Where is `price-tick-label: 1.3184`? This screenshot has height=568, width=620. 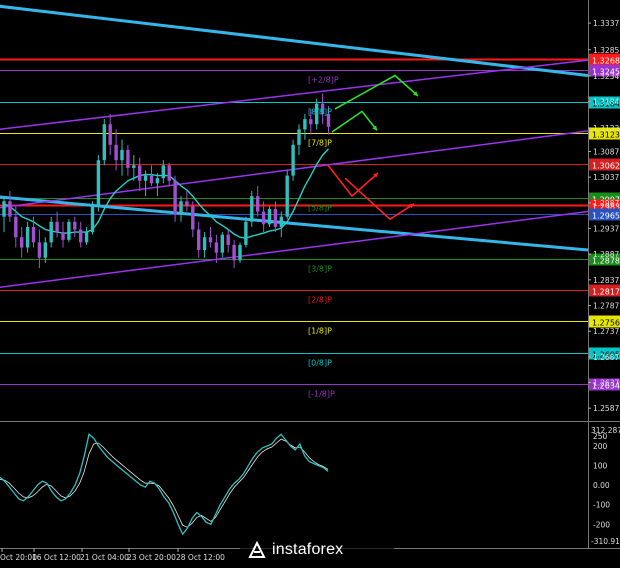 price-tick-label: 1.3184 is located at coordinates (606, 102).